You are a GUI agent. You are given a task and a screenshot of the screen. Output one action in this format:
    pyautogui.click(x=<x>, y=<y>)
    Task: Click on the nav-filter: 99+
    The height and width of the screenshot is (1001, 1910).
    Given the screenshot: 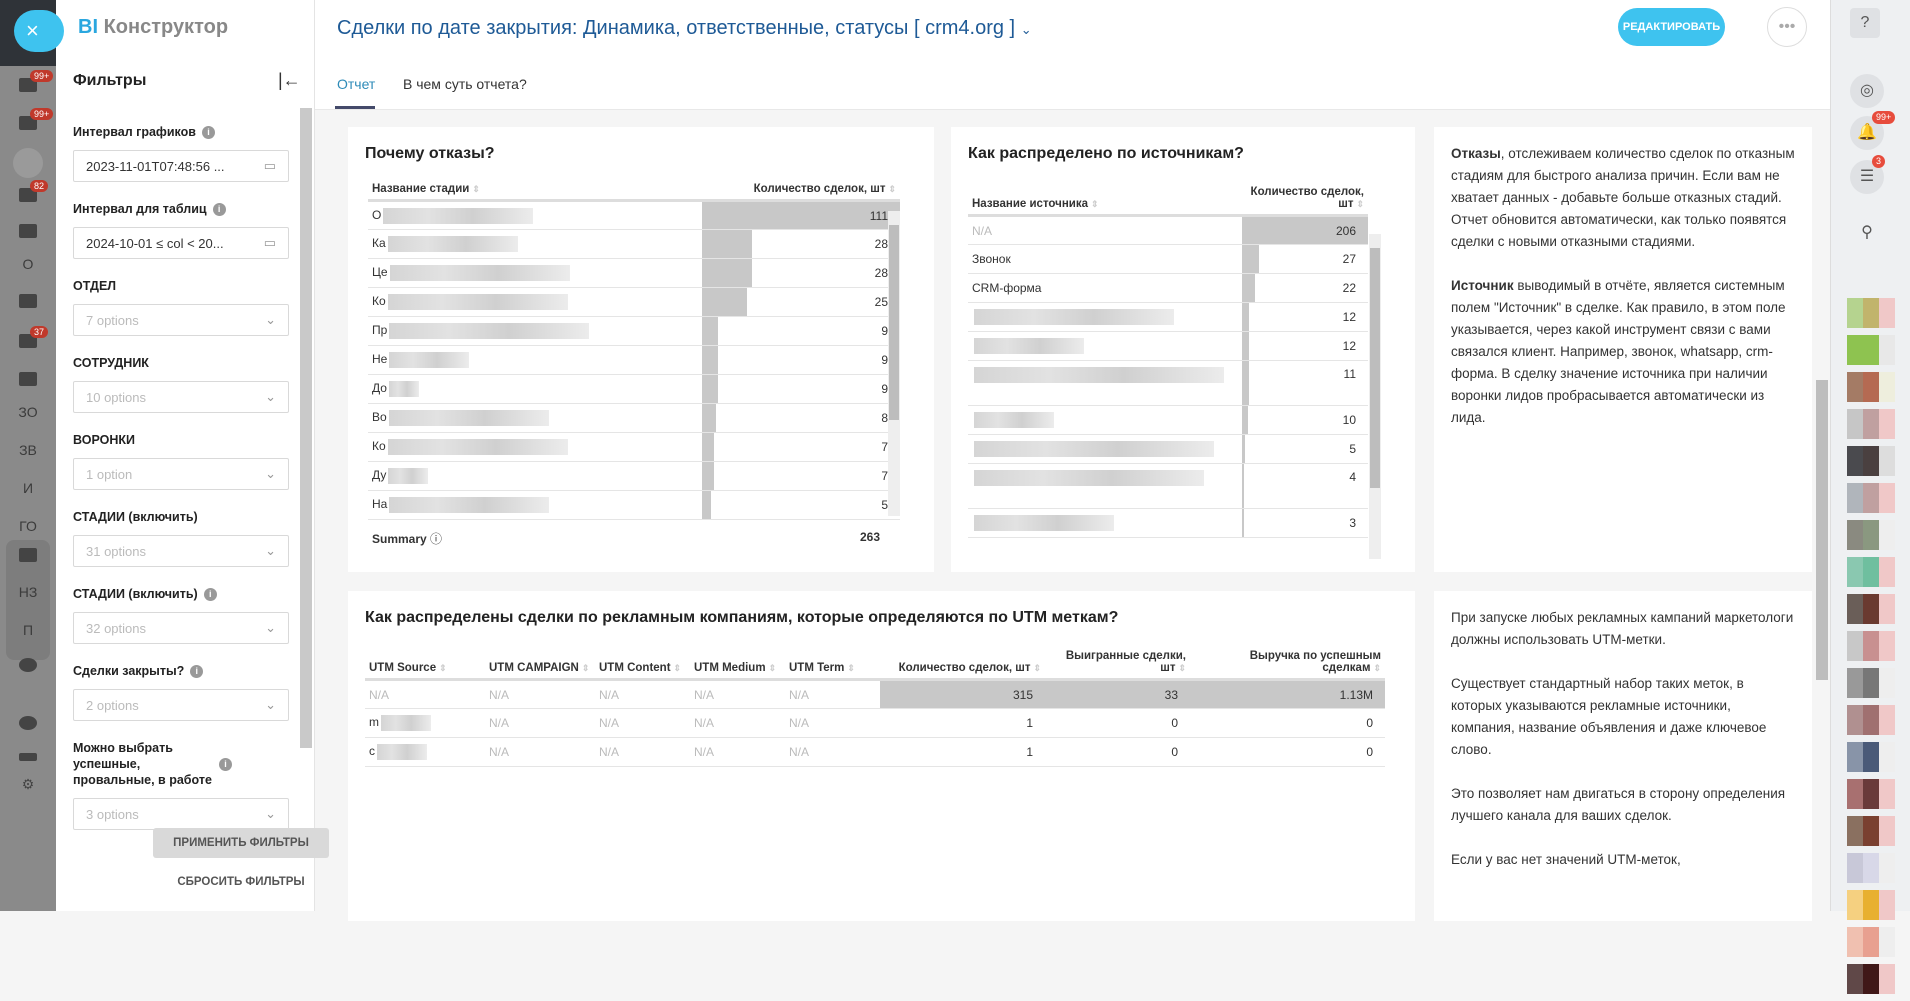 What is the action you would take?
    pyautogui.click(x=28, y=120)
    